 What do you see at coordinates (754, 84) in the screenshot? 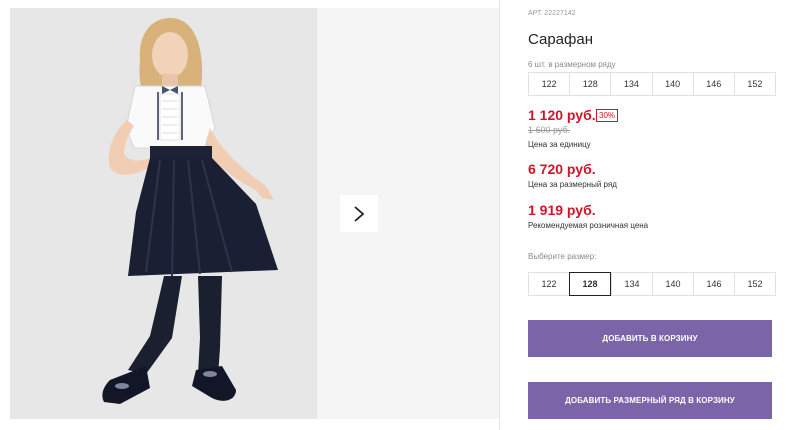
I see `pack-size: 152` at bounding box center [754, 84].